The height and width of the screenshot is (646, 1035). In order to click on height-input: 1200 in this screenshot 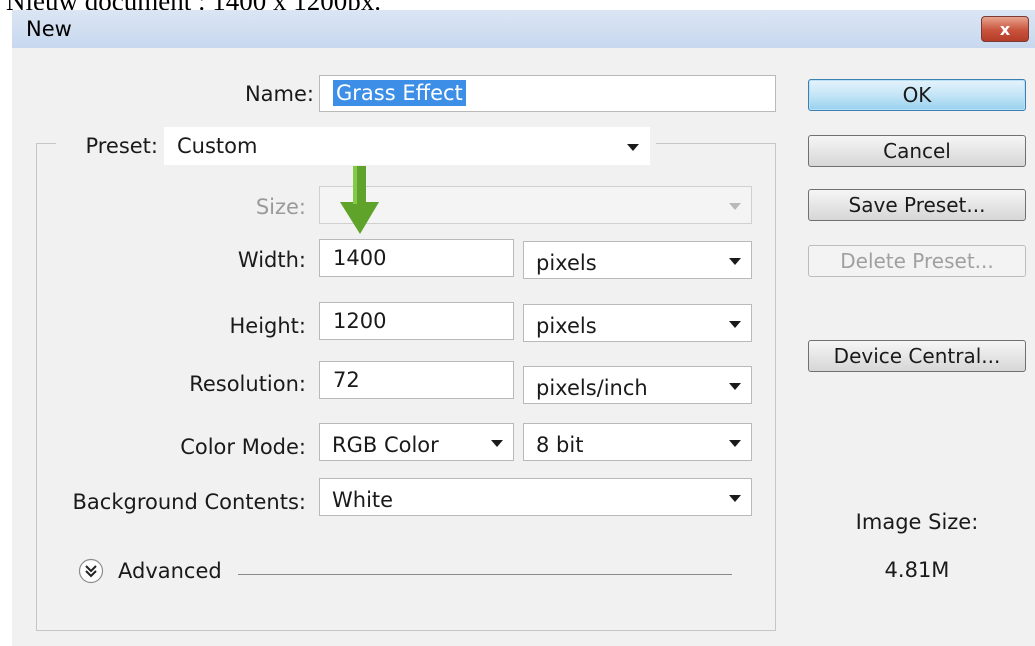, I will do `click(416, 321)`.